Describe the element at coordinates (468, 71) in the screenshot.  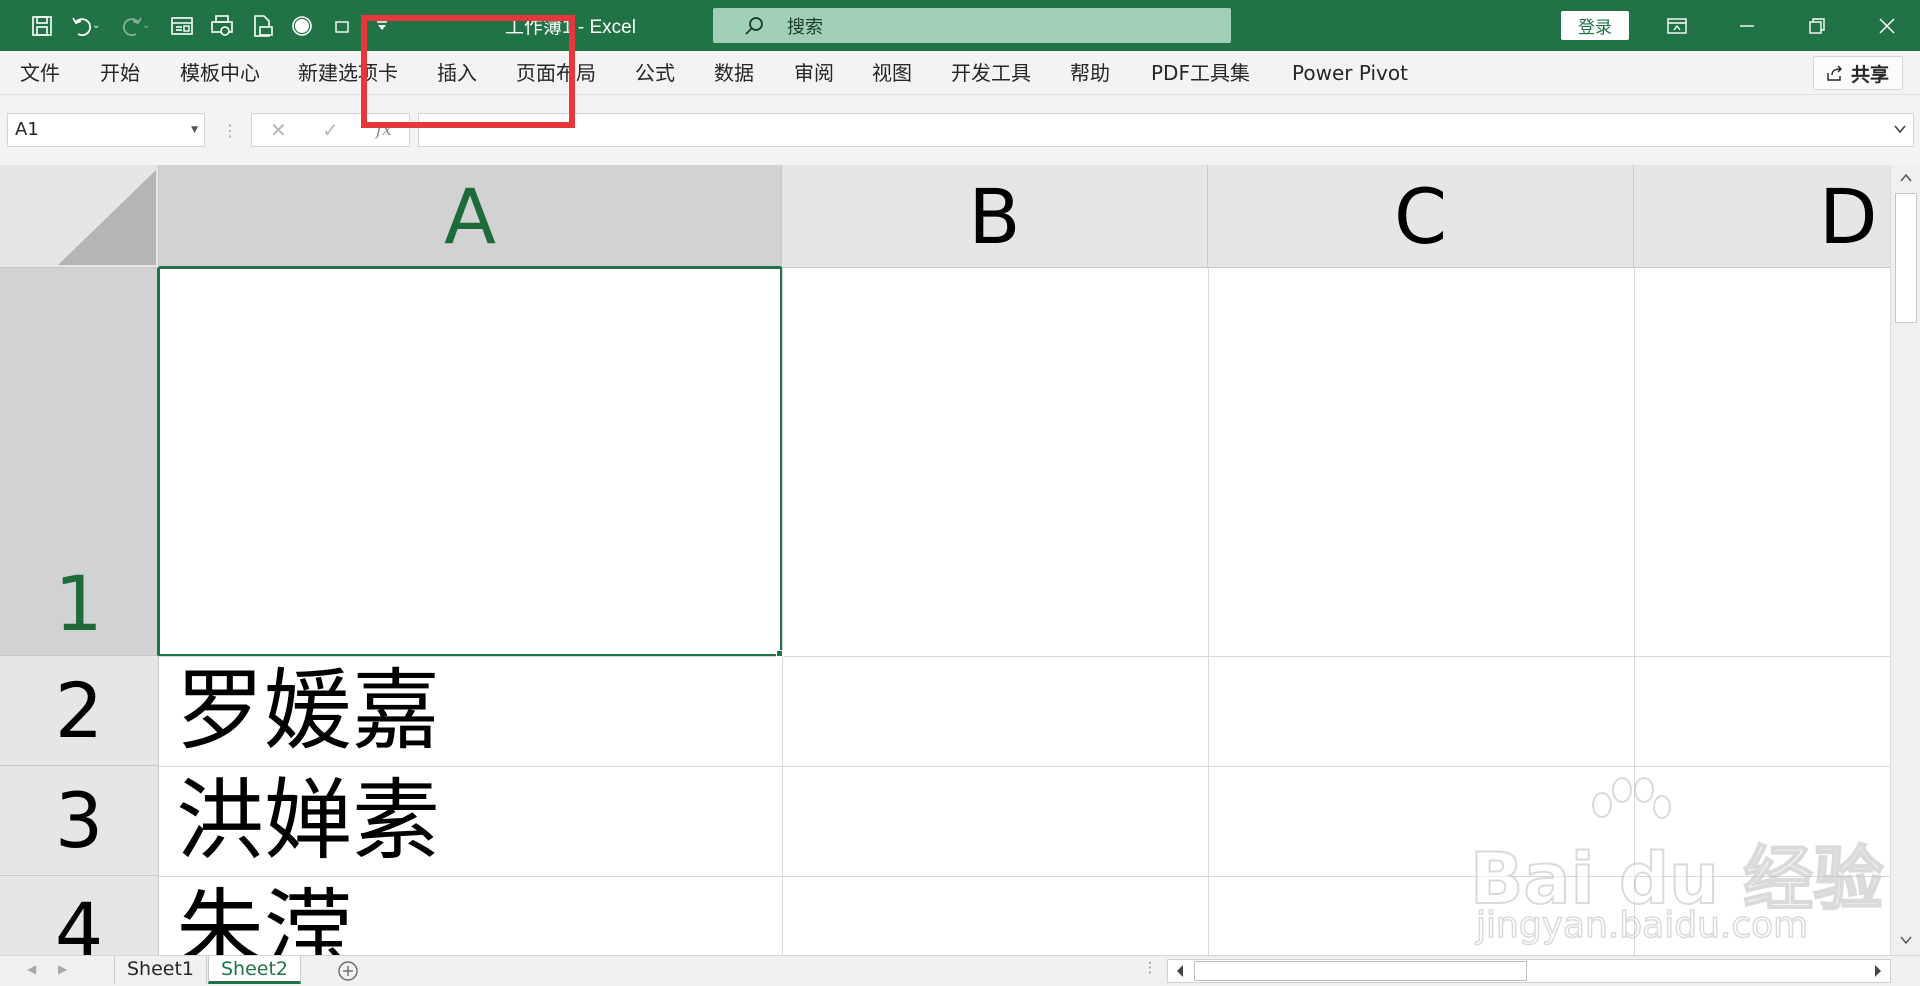
I see `annotation-highlight-box` at that location.